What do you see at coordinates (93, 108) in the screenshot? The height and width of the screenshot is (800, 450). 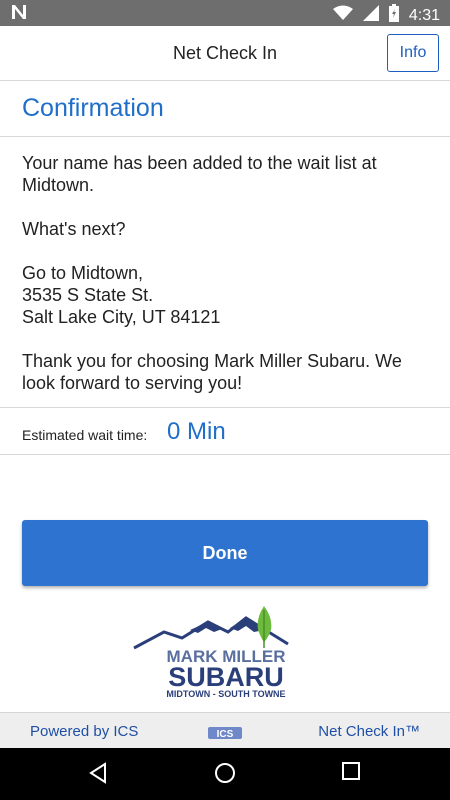 I see `confirmation-title: Confirmation` at bounding box center [93, 108].